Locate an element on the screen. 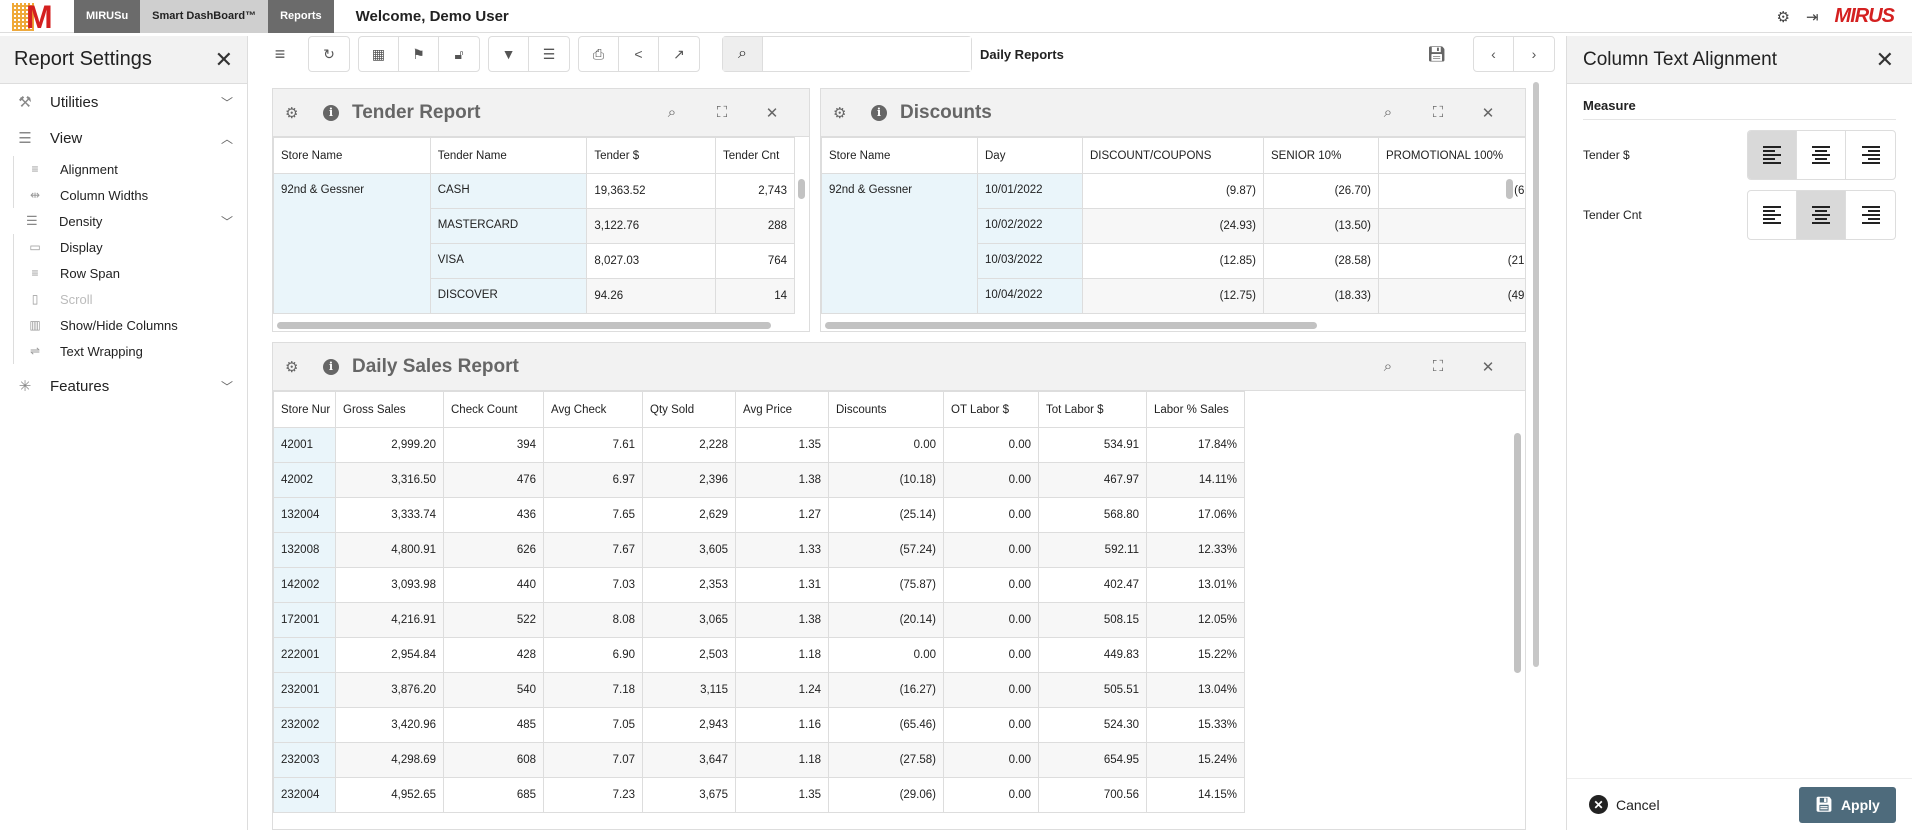 The width and height of the screenshot is (1912, 830). tender-name-cell: VISA is located at coordinates (508, 261).